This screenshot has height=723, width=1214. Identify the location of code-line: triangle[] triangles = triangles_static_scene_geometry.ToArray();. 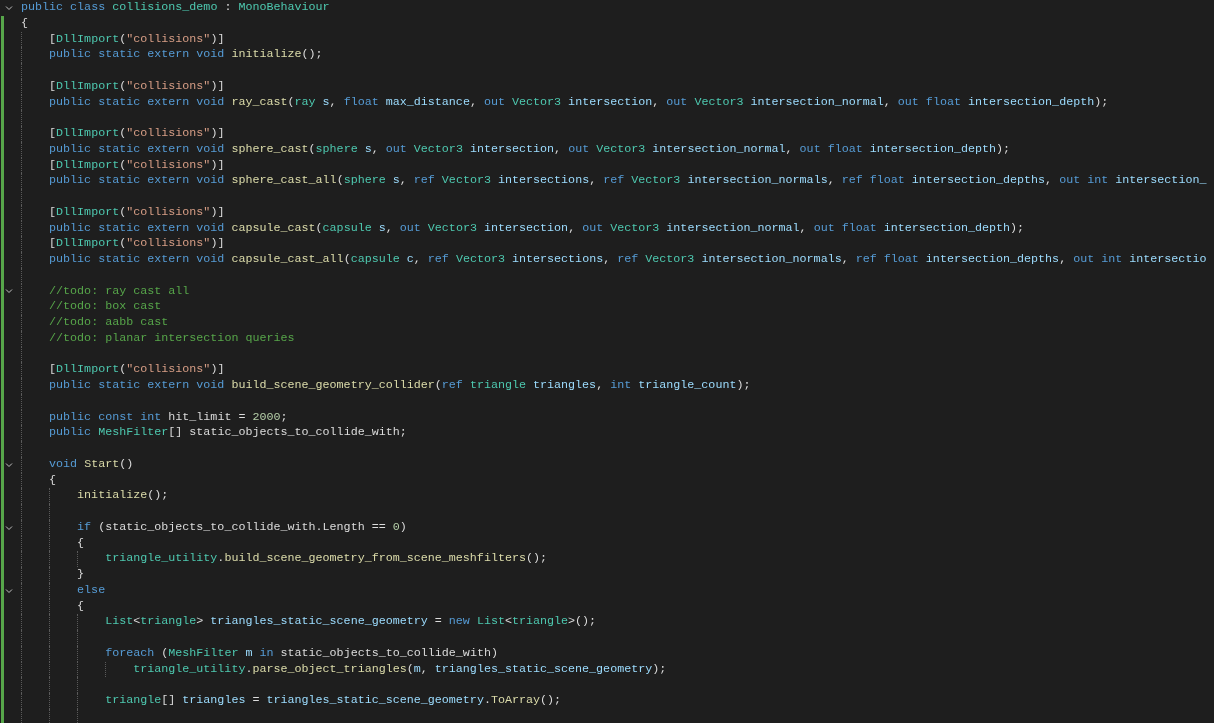
(333, 701).